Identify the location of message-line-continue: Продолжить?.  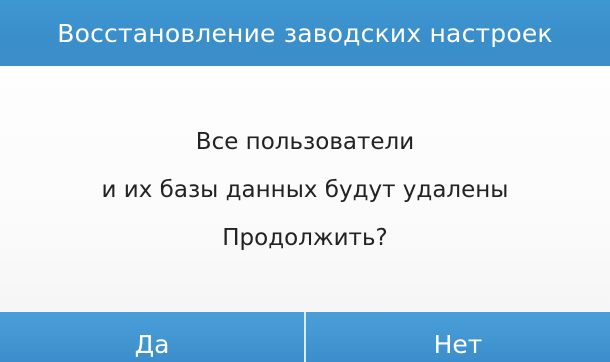
(305, 238).